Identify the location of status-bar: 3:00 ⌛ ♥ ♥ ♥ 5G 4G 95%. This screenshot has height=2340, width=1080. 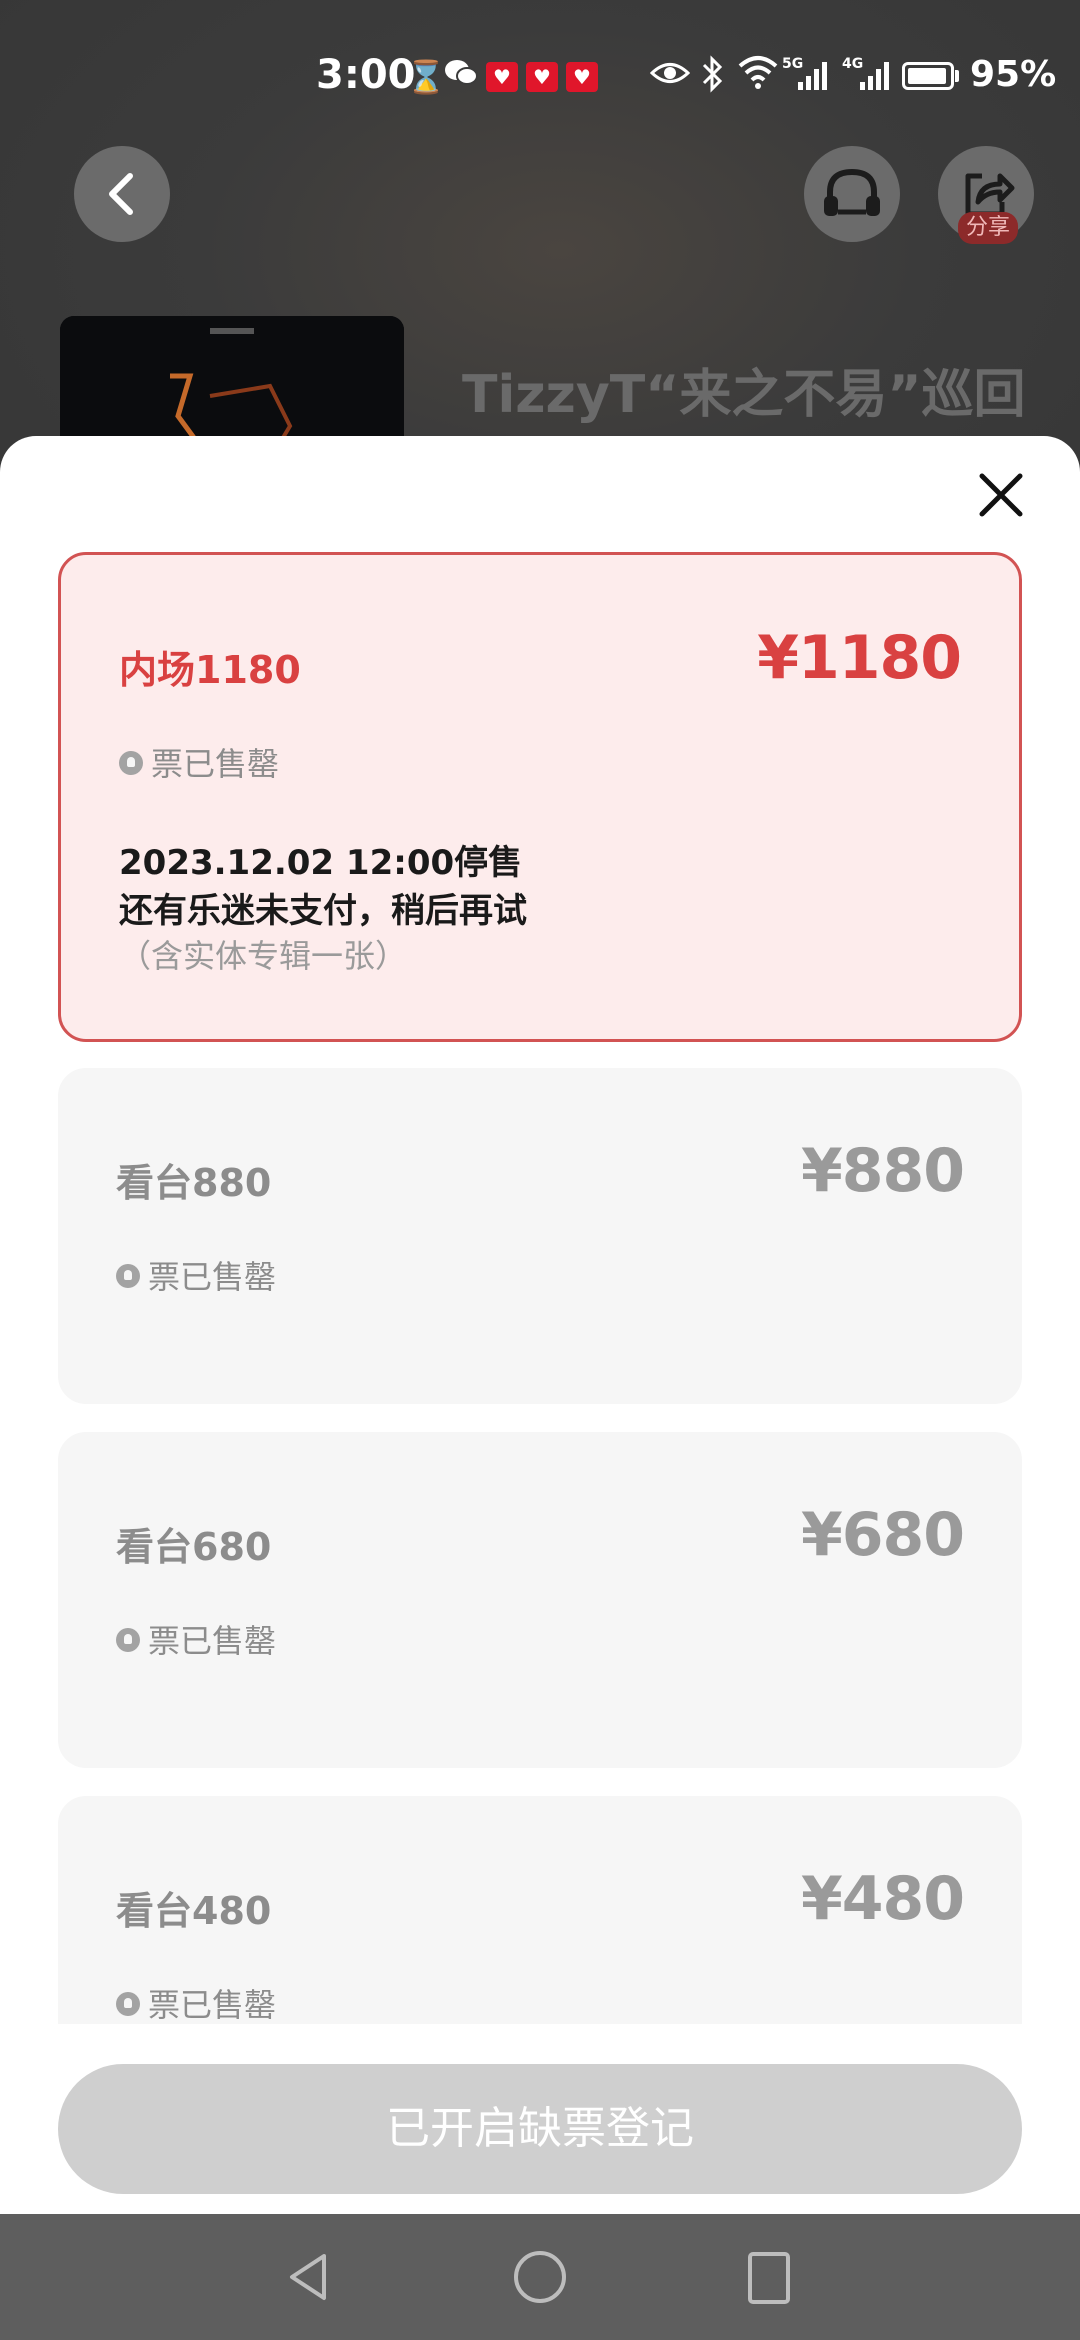
(540, 75).